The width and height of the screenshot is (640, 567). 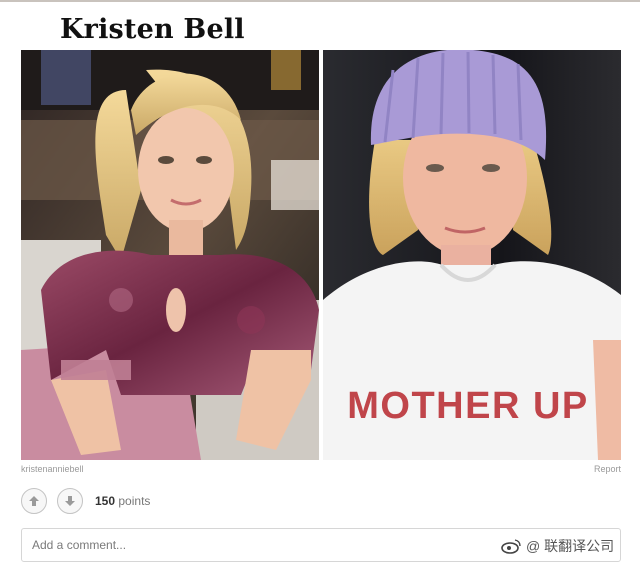 I want to click on downvote-button, so click(x=70, y=501).